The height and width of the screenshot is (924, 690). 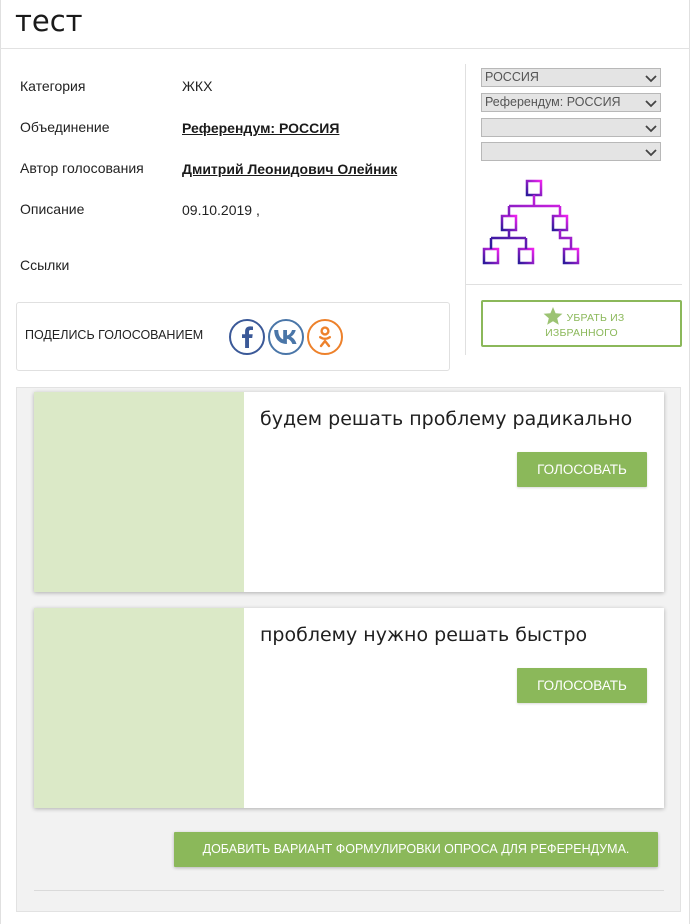 I want to click on odnoklassniki-icon, so click(x=325, y=337).